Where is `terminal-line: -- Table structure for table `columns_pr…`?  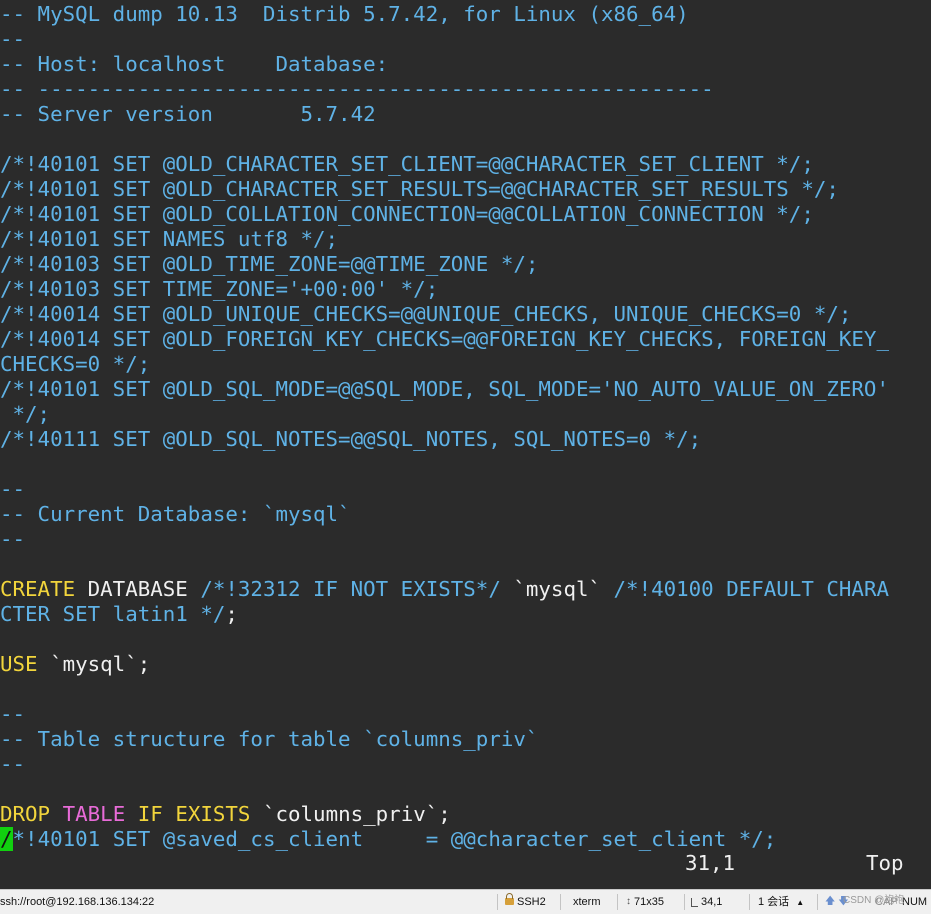 terminal-line: -- Table structure for table `columns_pr… is located at coordinates (465, 739).